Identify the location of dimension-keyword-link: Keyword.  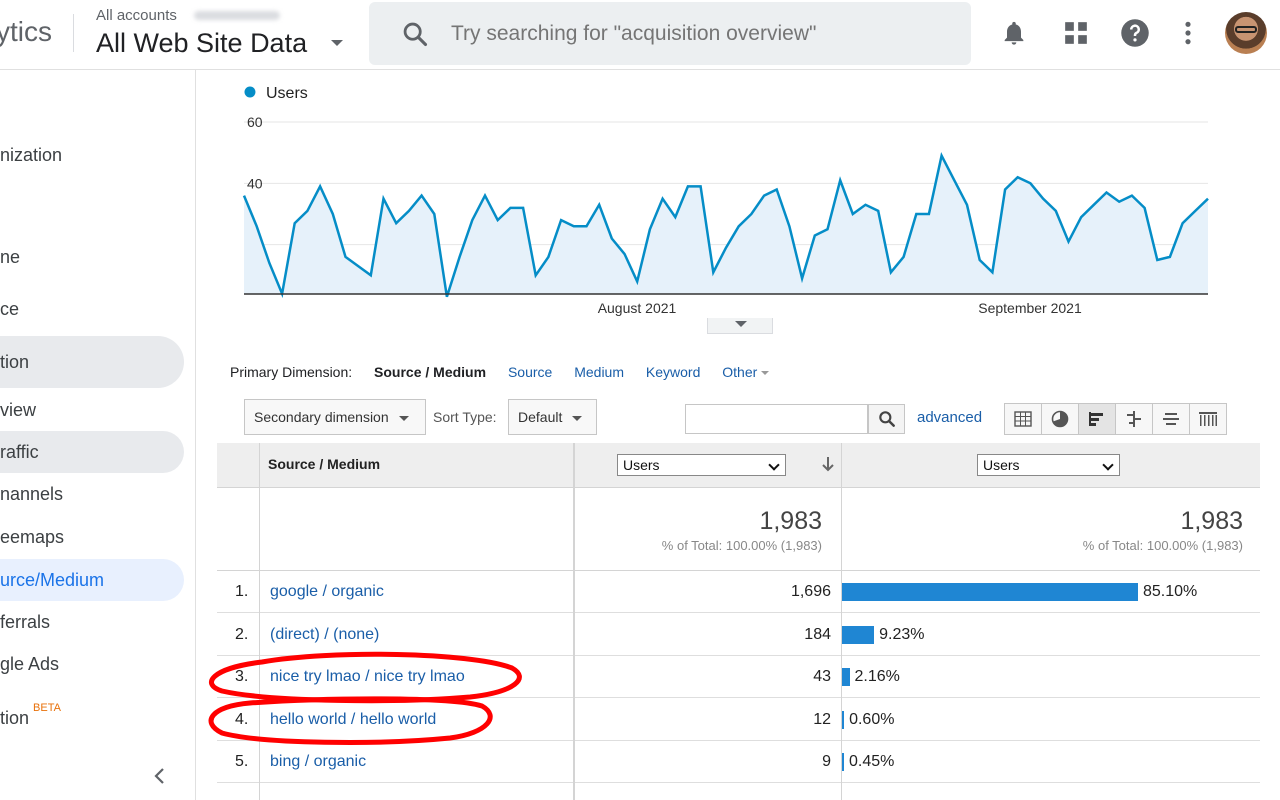
(673, 372).